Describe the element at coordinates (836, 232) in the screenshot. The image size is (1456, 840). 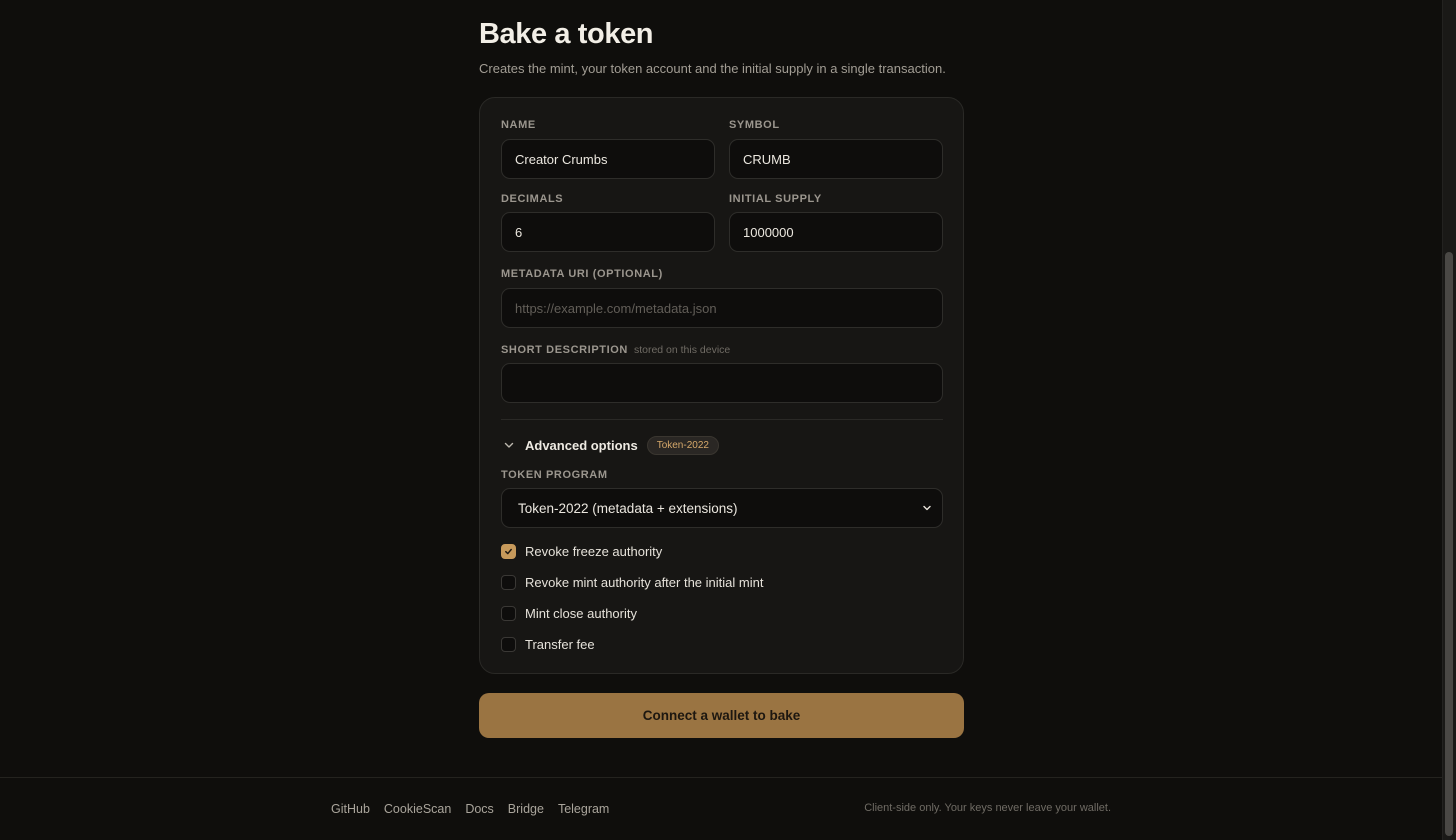
I see `initial-supply-input` at that location.